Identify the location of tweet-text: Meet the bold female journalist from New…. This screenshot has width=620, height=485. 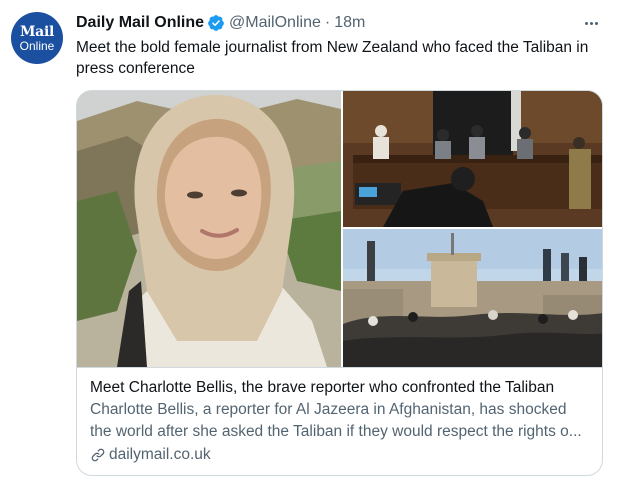
(332, 58).